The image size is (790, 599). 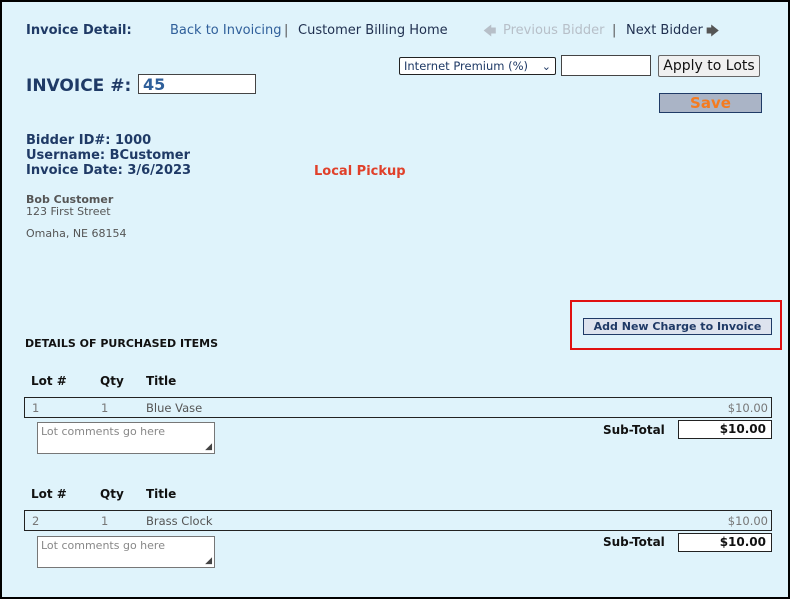 I want to click on shipping-method-badge: Local Pickup, so click(x=360, y=171).